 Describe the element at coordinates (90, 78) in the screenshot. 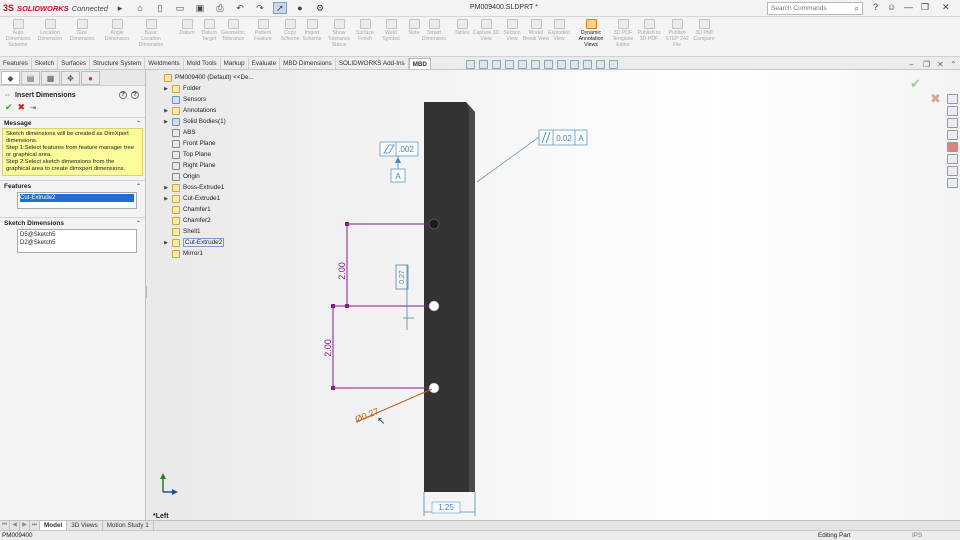

I see `display-manager-tab: ●` at that location.